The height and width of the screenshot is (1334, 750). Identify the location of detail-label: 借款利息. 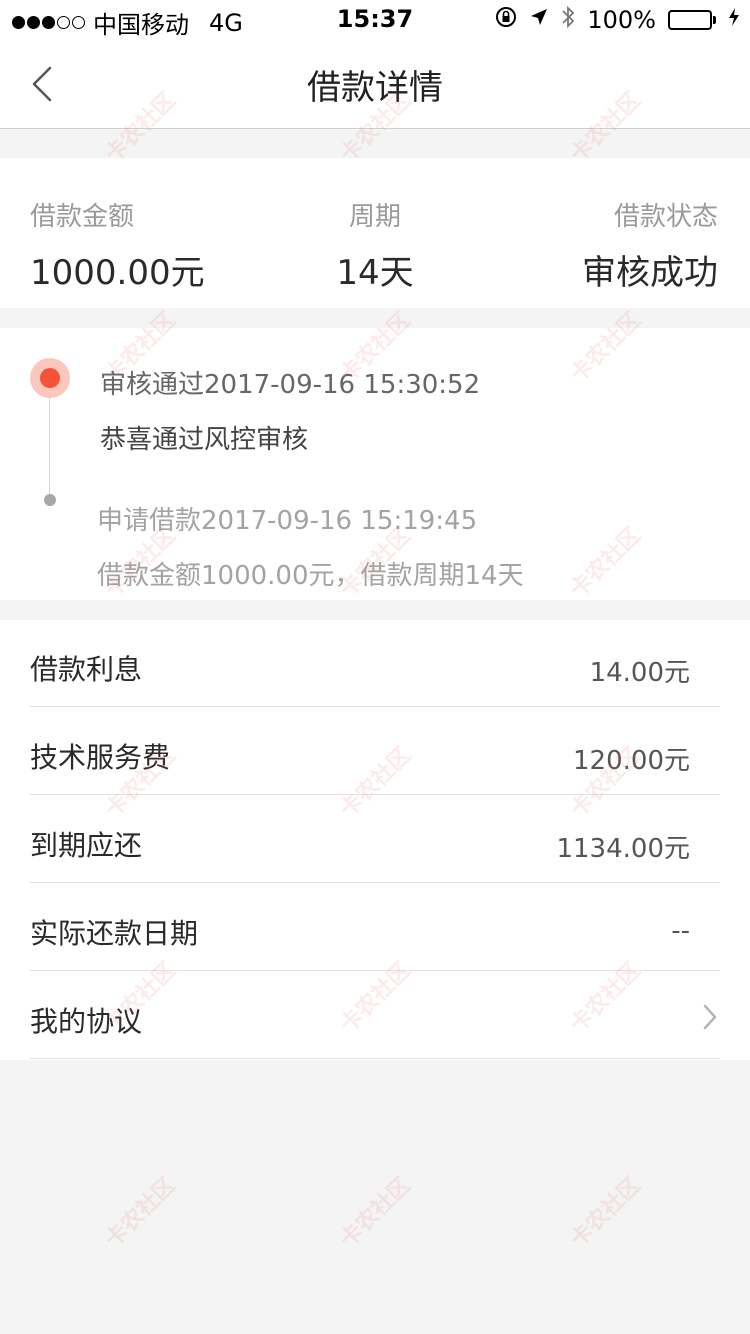
(86, 669).